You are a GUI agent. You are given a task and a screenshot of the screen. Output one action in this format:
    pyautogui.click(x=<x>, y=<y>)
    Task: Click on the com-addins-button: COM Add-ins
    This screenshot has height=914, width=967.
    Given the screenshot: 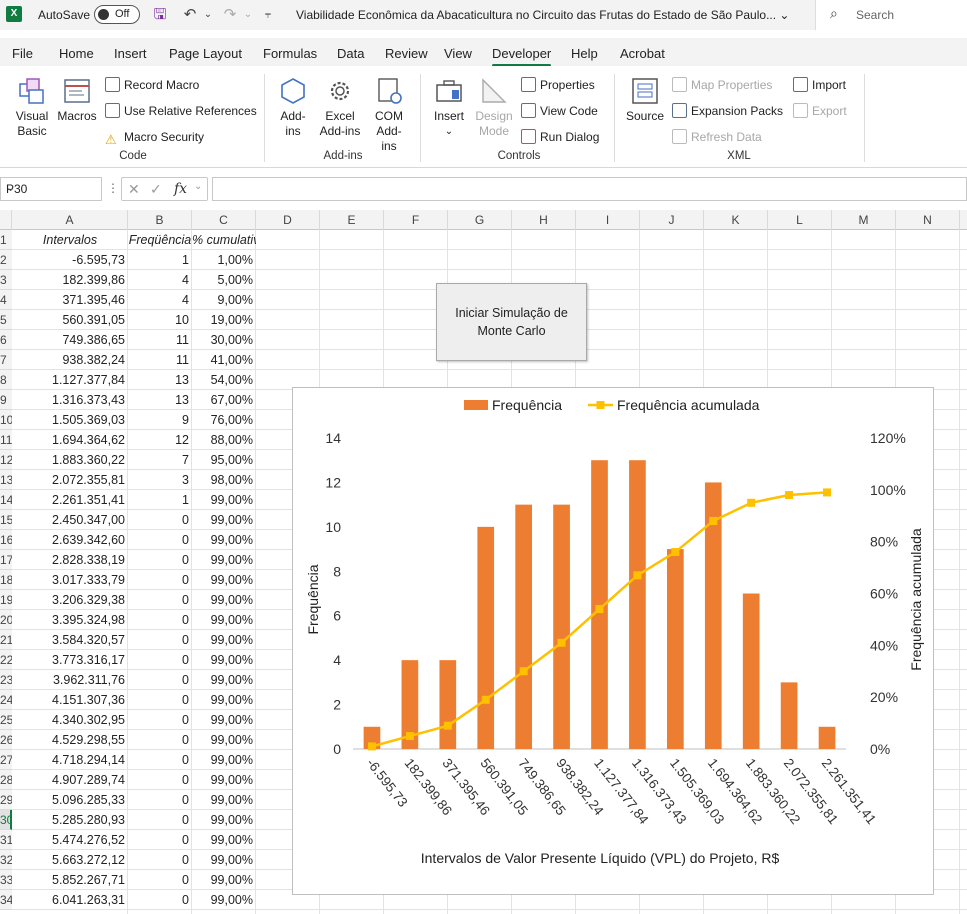 What is the action you would take?
    pyautogui.click(x=389, y=115)
    